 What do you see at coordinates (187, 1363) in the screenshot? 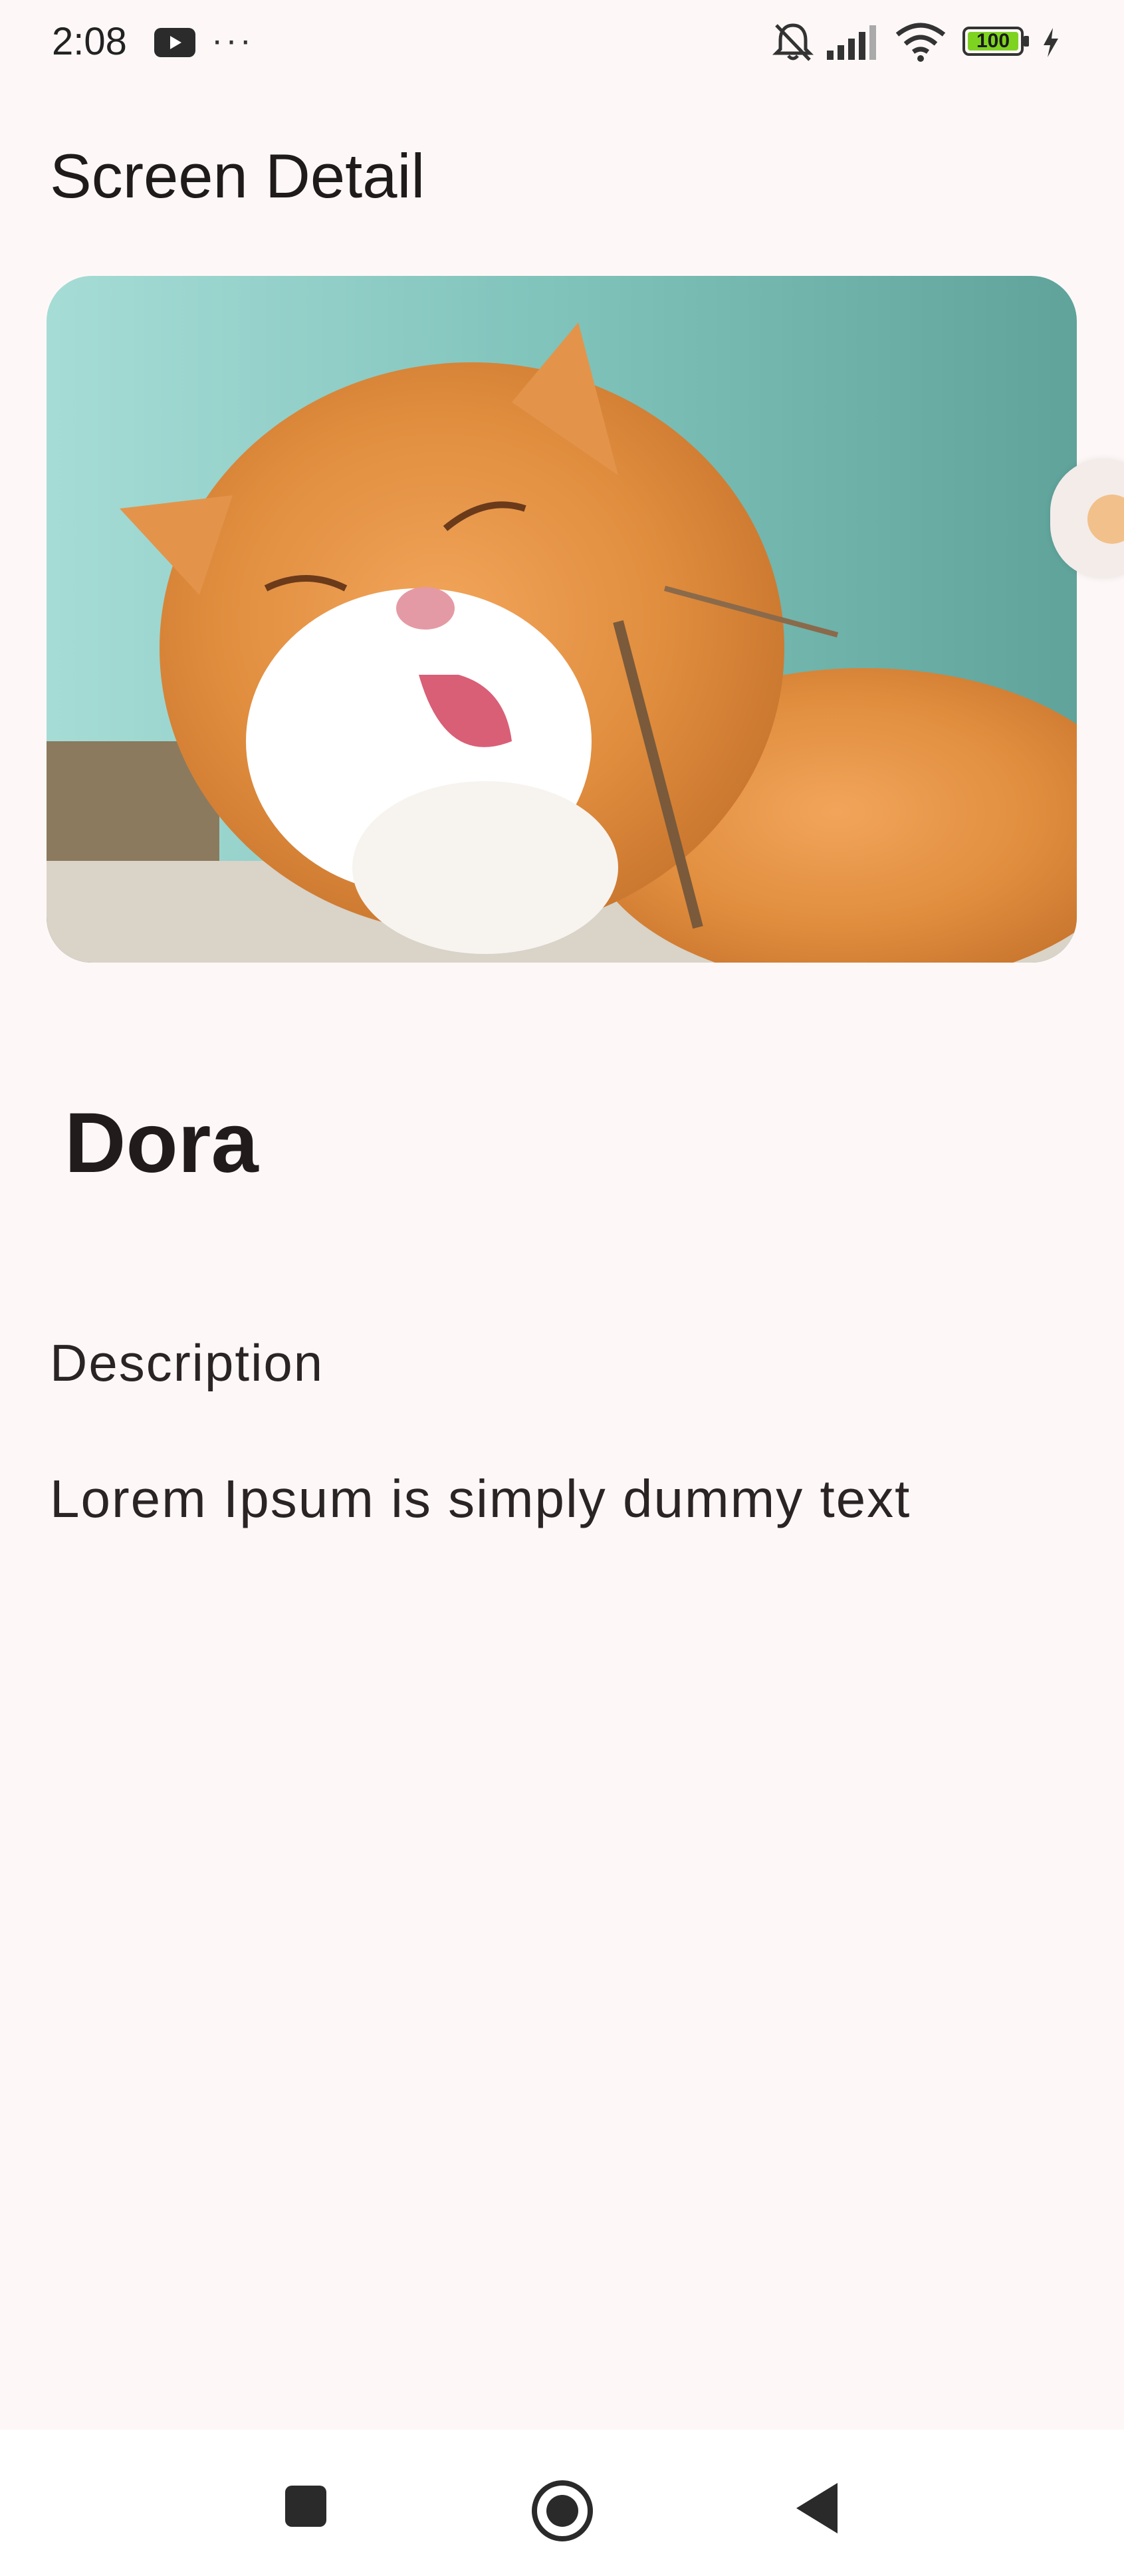
I see `description-label: Description` at bounding box center [187, 1363].